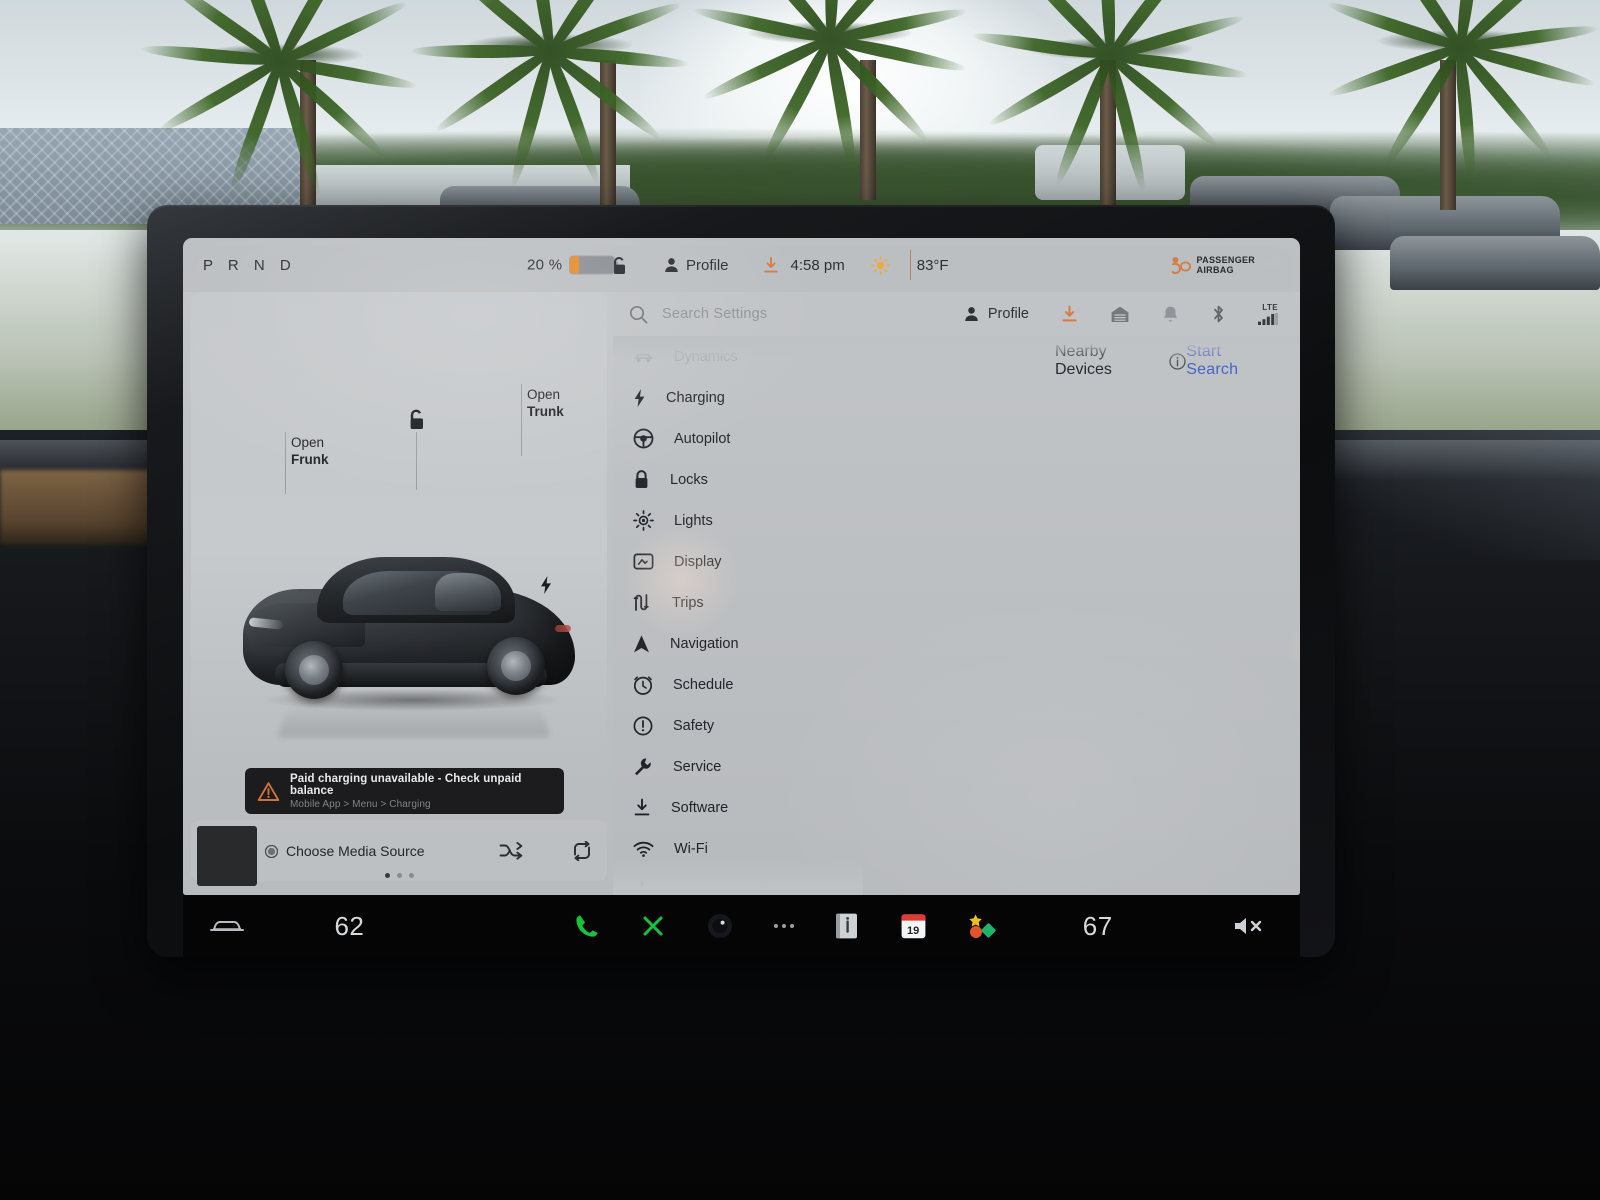 This screenshot has width=1600, height=1200. What do you see at coordinates (691, 848) in the screenshot?
I see `settings-item-label: Wi-Fi` at bounding box center [691, 848].